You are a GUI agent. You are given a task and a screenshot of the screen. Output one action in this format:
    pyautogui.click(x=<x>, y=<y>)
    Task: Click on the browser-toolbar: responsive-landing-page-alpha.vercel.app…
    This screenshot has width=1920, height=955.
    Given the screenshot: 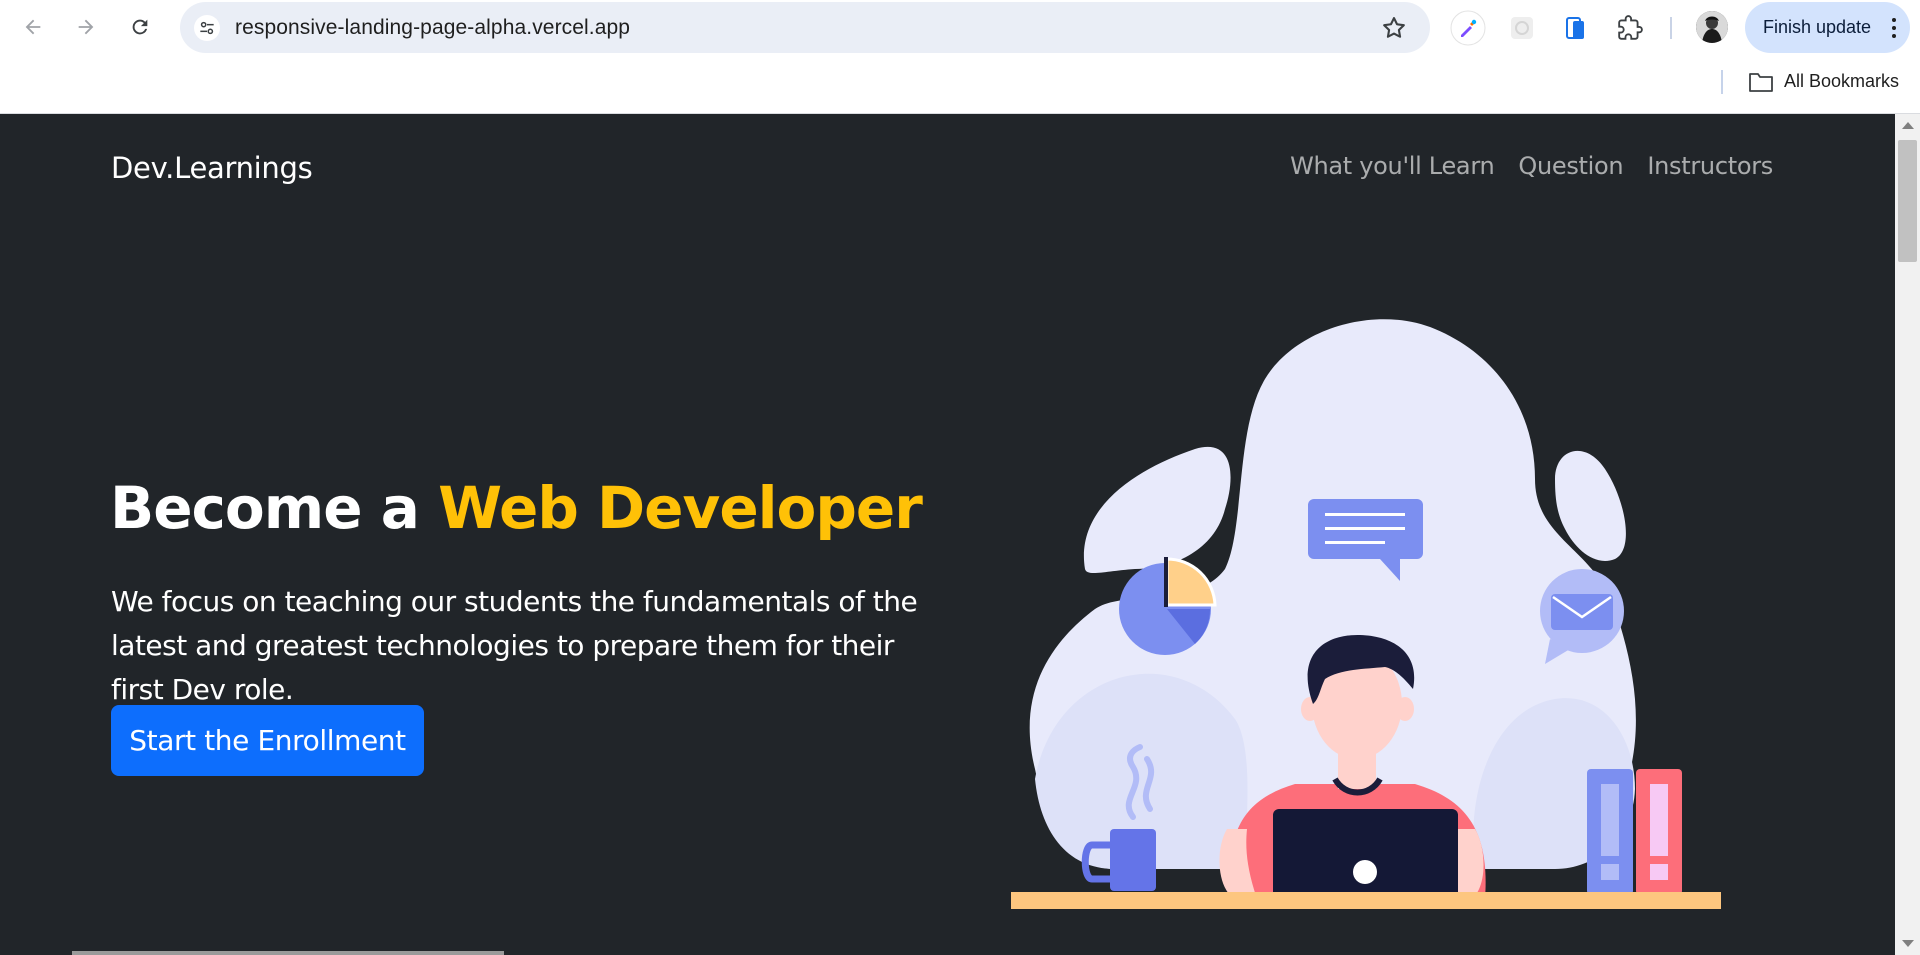 What is the action you would take?
    pyautogui.click(x=960, y=28)
    